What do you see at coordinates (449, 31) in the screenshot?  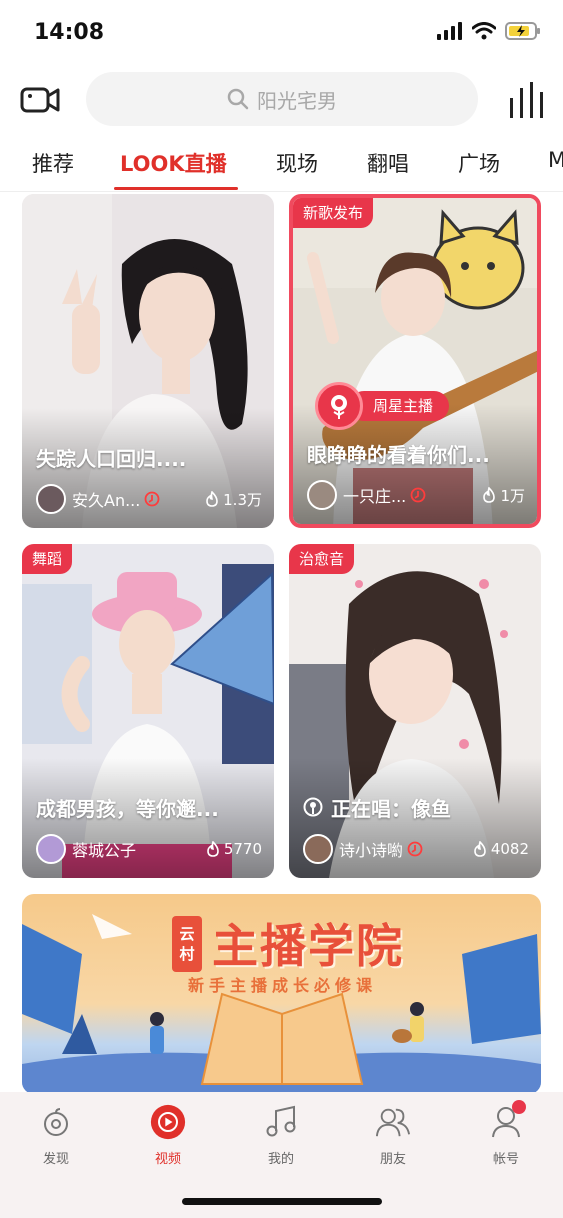 I see `signal-icon` at bounding box center [449, 31].